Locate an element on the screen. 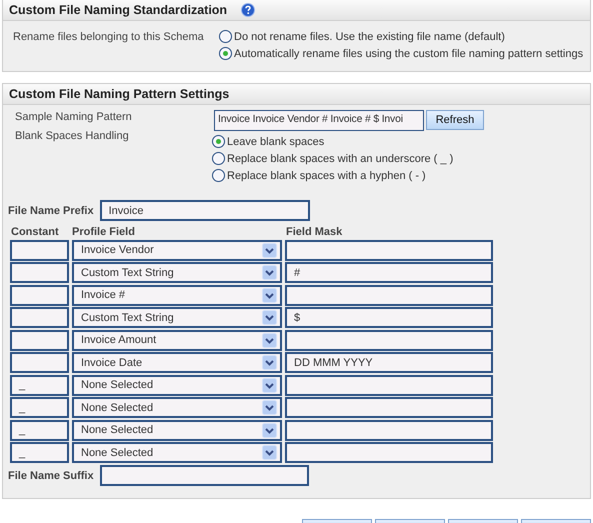  suffix-field is located at coordinates (204, 475).